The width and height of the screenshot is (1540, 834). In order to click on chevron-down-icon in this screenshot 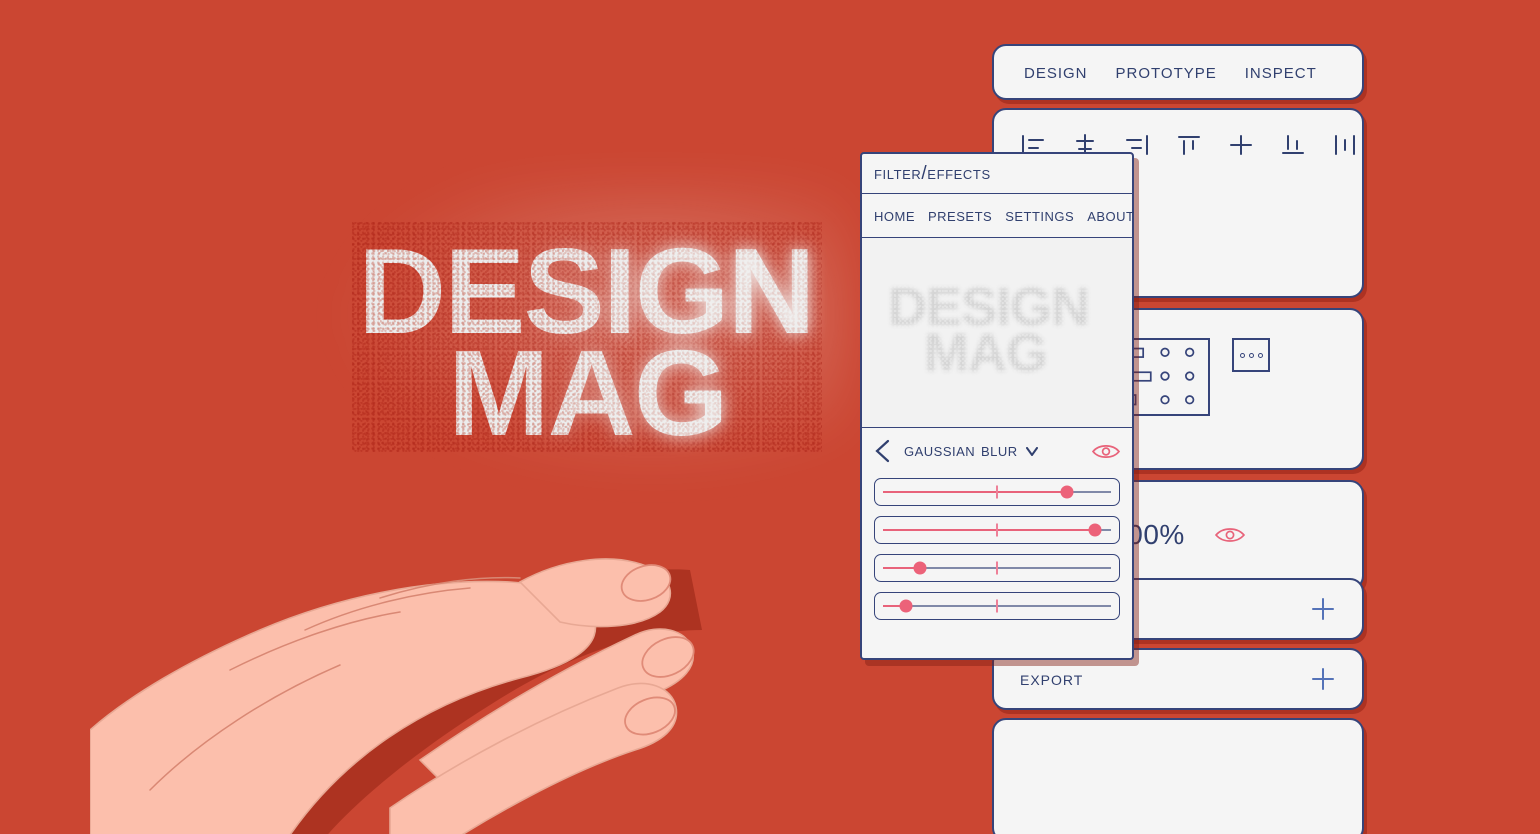, I will do `click(1031, 451)`.